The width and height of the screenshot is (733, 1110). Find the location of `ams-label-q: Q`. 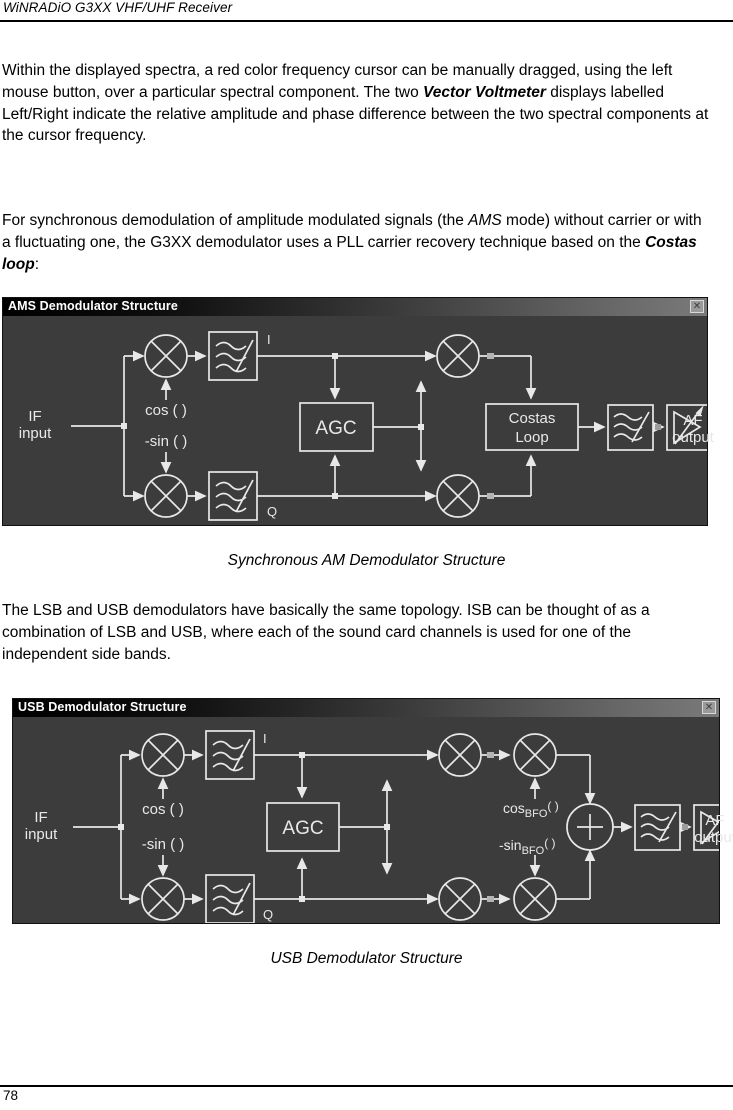

ams-label-q: Q is located at coordinates (272, 511).